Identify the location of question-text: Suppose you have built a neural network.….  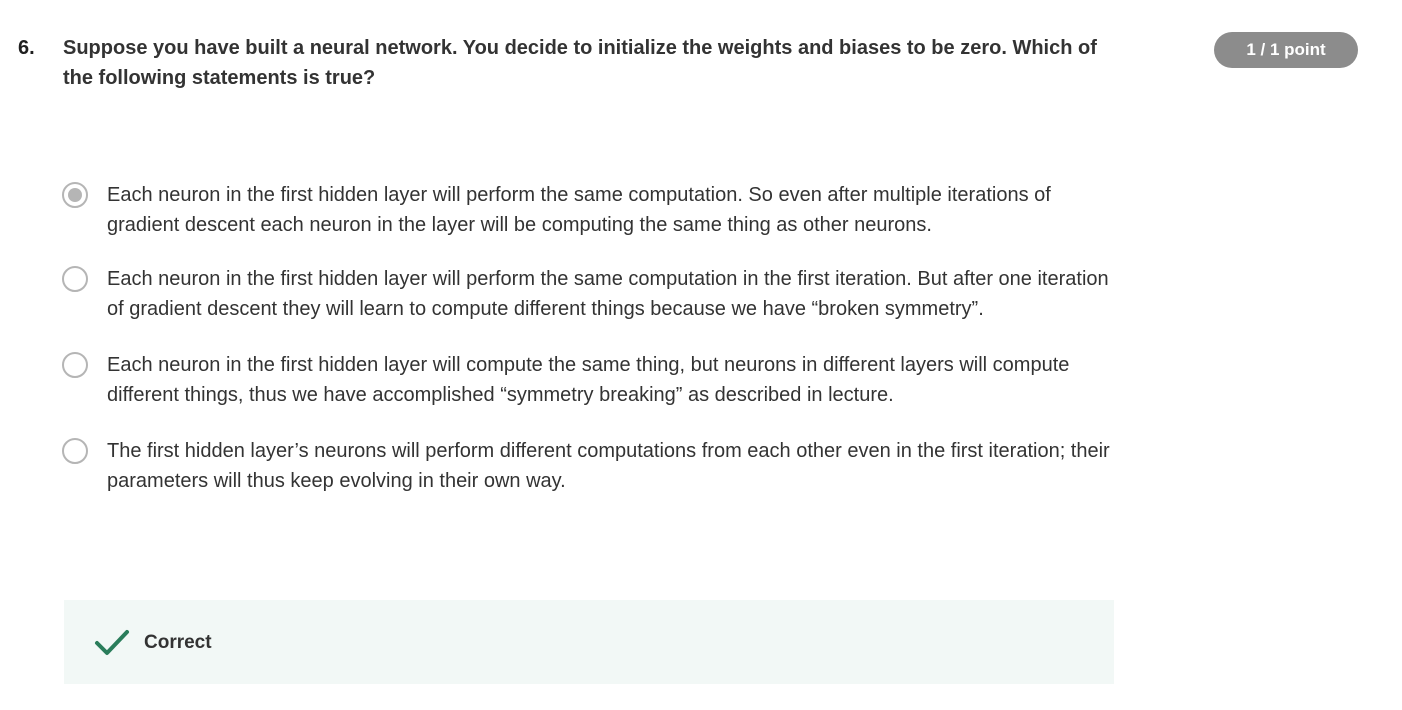
(580, 63).